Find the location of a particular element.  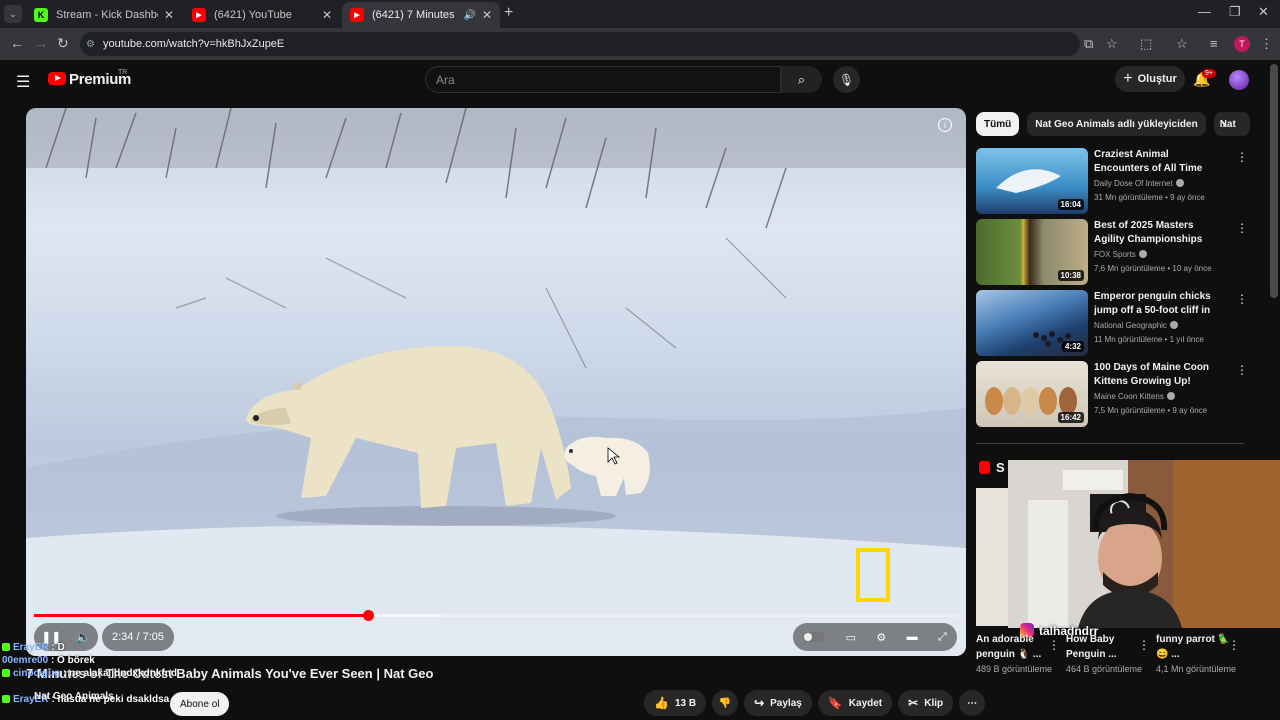

search-button: ⌕ is located at coordinates (801, 79).